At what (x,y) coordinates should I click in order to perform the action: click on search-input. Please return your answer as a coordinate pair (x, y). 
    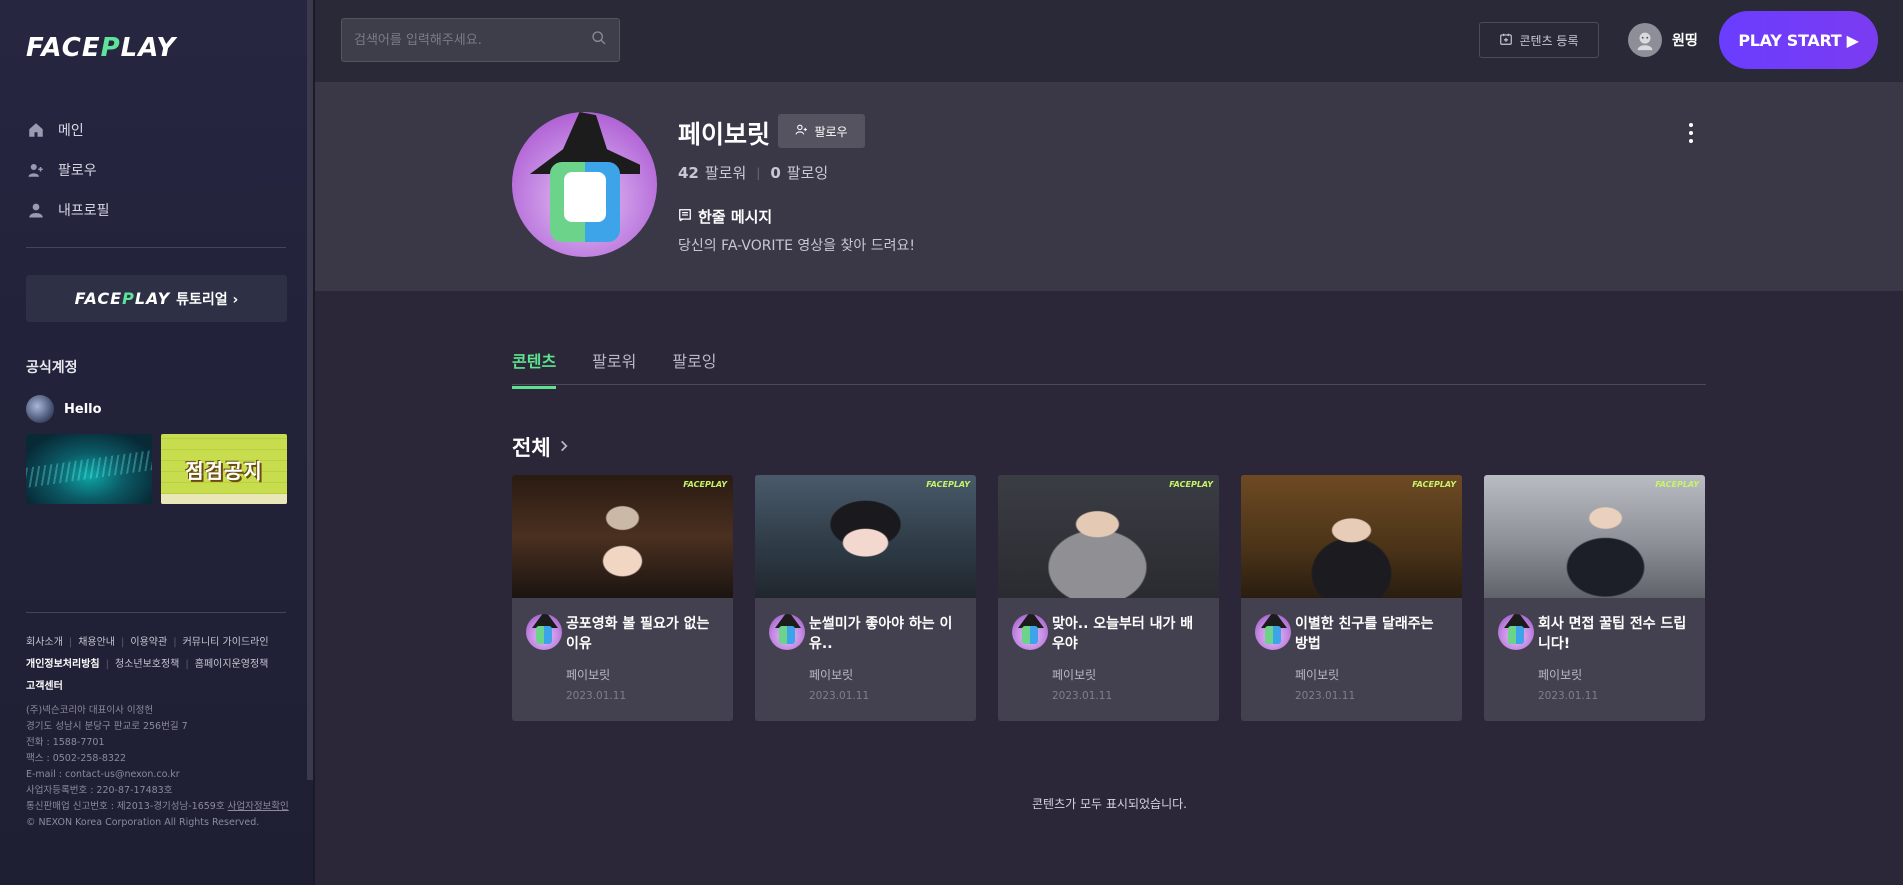
    Looking at the image, I should click on (472, 40).